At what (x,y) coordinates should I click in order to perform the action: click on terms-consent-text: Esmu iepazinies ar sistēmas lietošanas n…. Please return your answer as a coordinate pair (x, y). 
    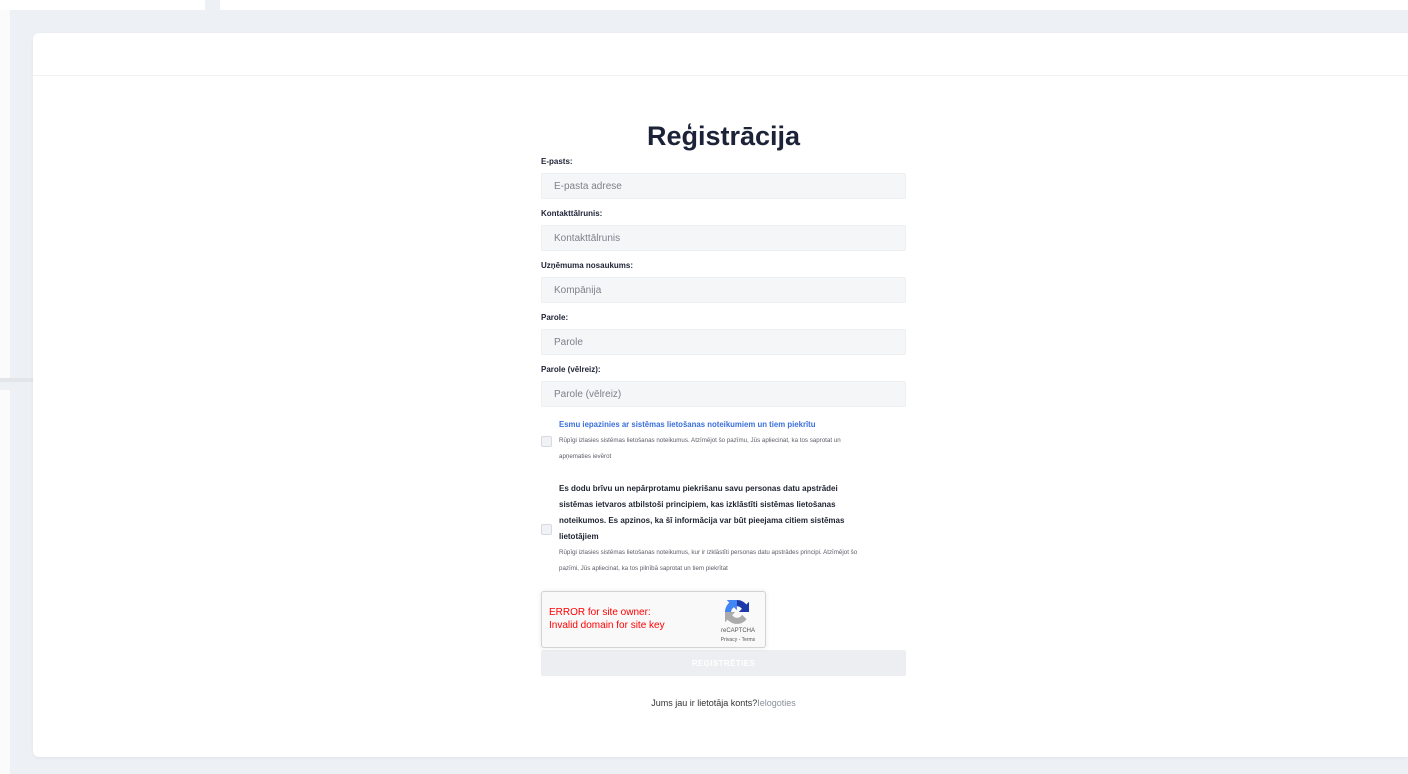
    Looking at the image, I should click on (700, 441).